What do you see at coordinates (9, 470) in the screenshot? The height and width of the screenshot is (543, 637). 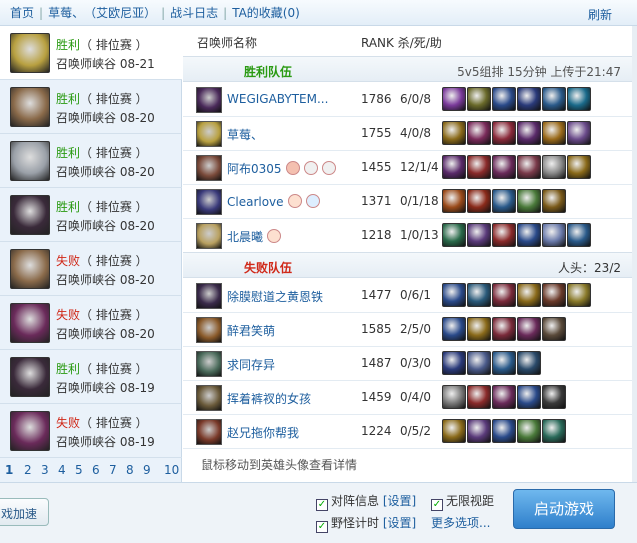 I see `page-link: 1` at bounding box center [9, 470].